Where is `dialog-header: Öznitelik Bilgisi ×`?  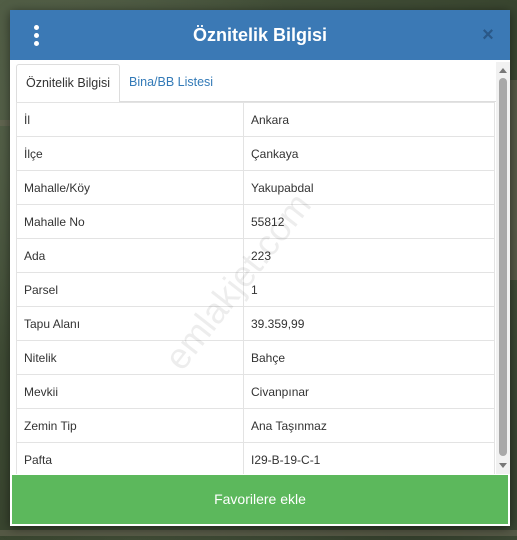 dialog-header: Öznitelik Bilgisi × is located at coordinates (260, 35).